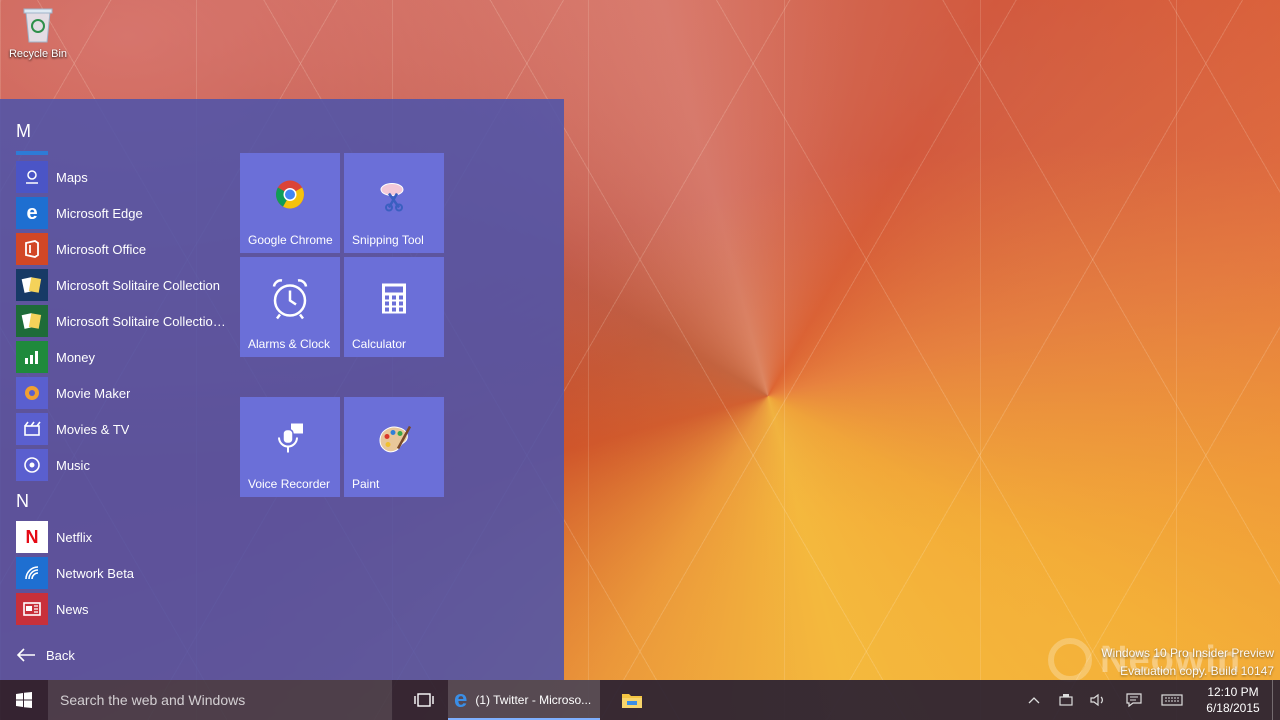 Image resolution: width=1280 pixels, height=720 pixels. What do you see at coordinates (99, 213) in the screenshot?
I see `app-label: Microsoft Edge` at bounding box center [99, 213].